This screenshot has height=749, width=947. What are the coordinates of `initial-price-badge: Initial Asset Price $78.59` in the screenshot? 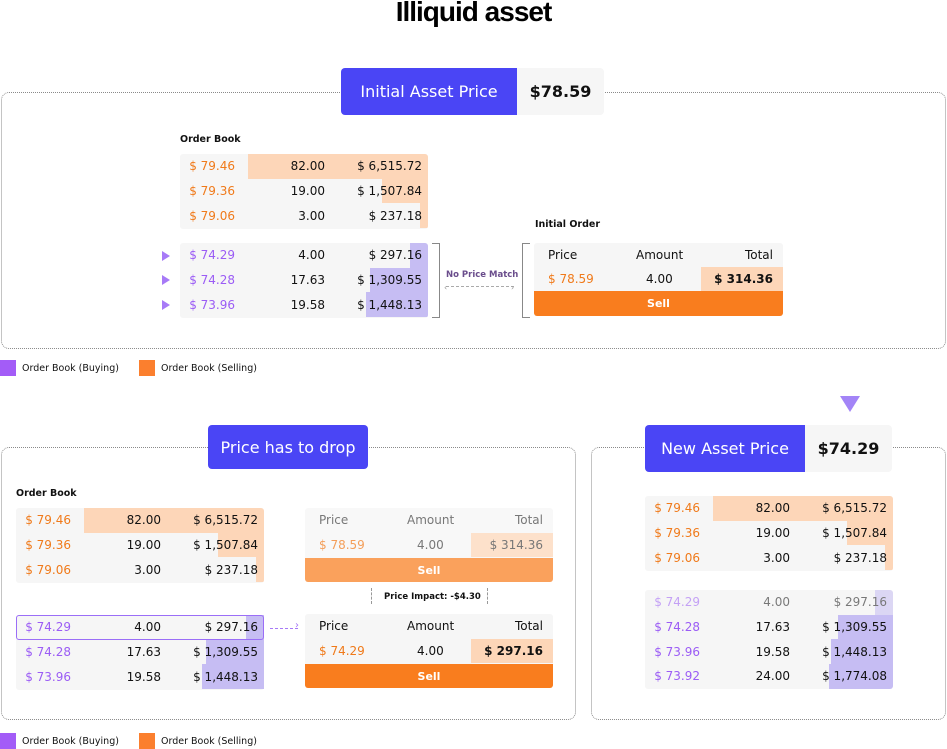 It's located at (472, 91).